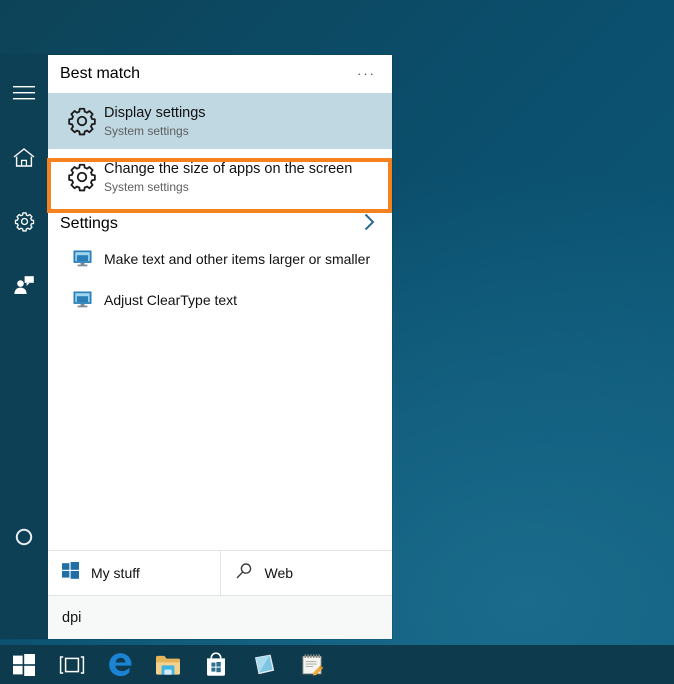  I want to click on sticky-notes-icon, so click(264, 664).